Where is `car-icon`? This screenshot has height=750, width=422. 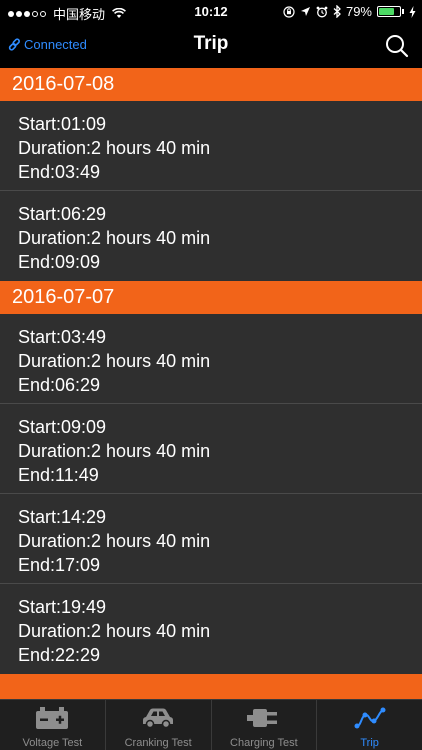 car-icon is located at coordinates (158, 718).